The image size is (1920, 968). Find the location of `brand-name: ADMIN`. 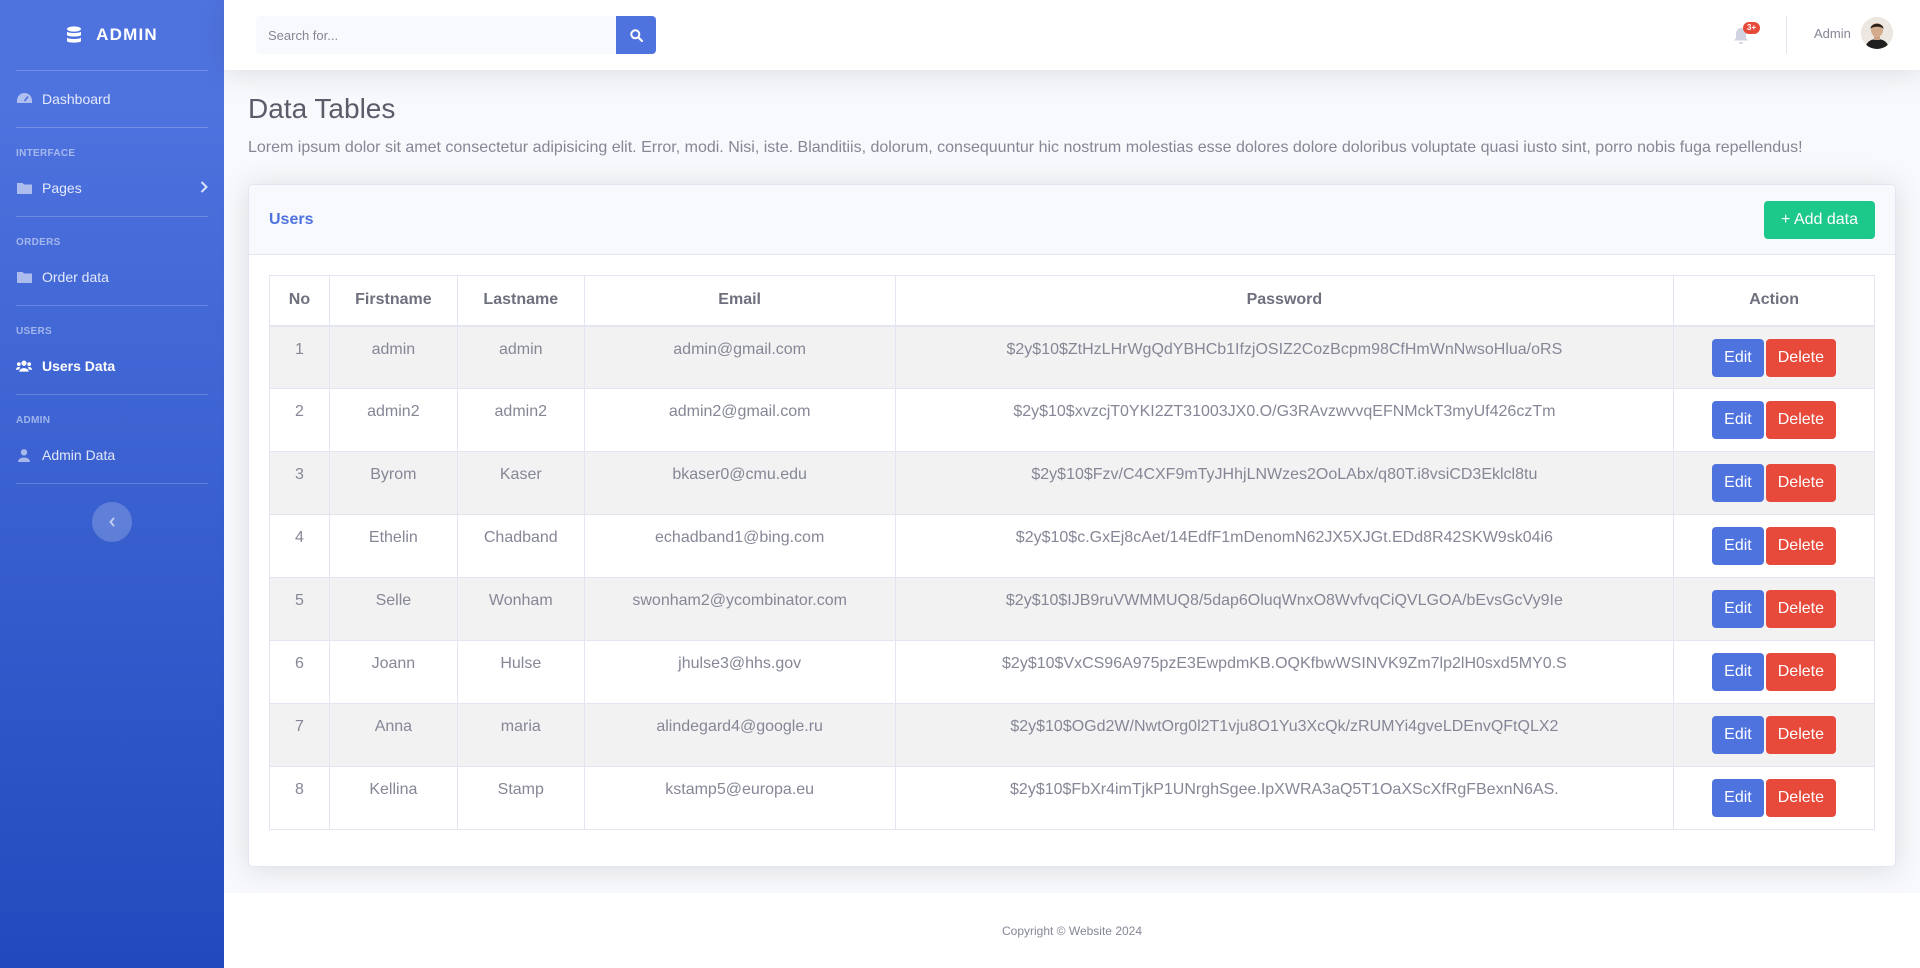

brand-name: ADMIN is located at coordinates (127, 34).